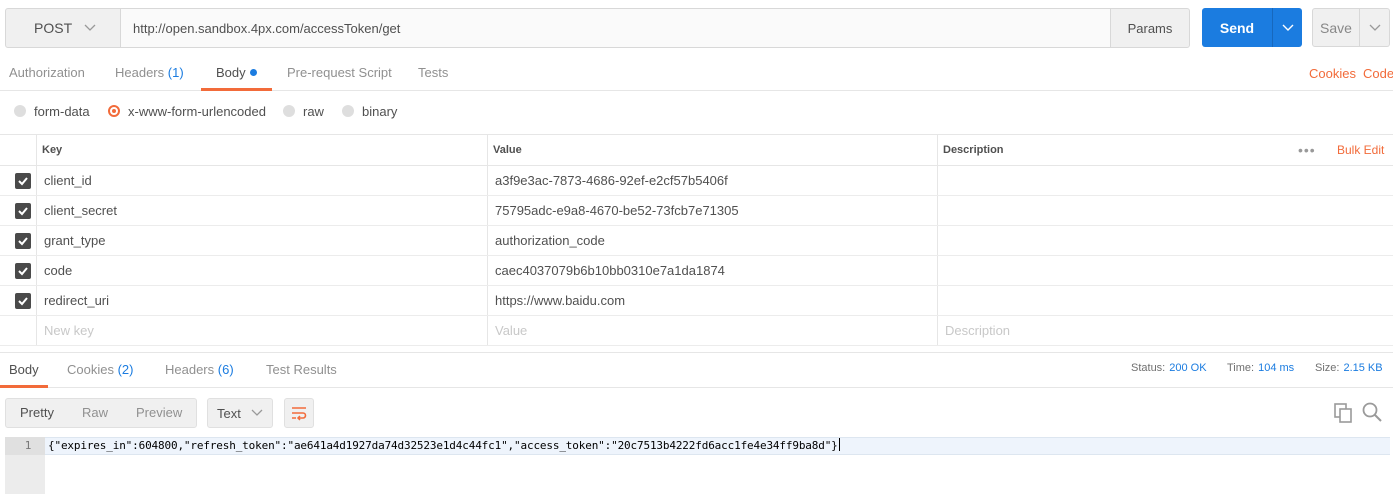 Image resolution: width=1393 pixels, height=494 pixels. Describe the element at coordinates (62, 111) in the screenshot. I see `radio-label: form-data` at that location.